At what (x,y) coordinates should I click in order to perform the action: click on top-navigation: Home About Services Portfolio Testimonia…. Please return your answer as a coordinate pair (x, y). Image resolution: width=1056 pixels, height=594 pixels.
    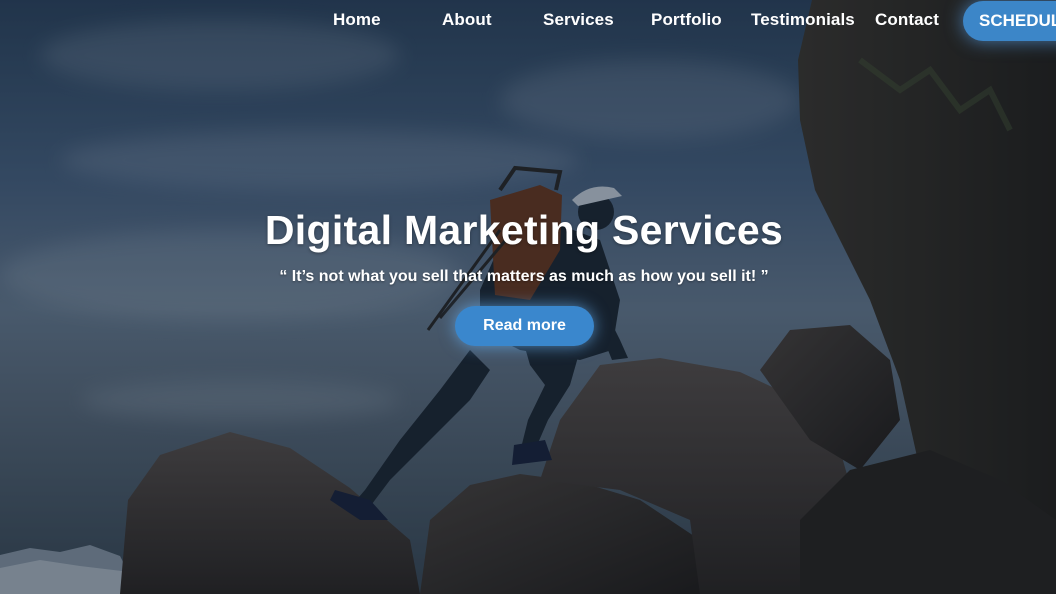
    Looking at the image, I should click on (528, 21).